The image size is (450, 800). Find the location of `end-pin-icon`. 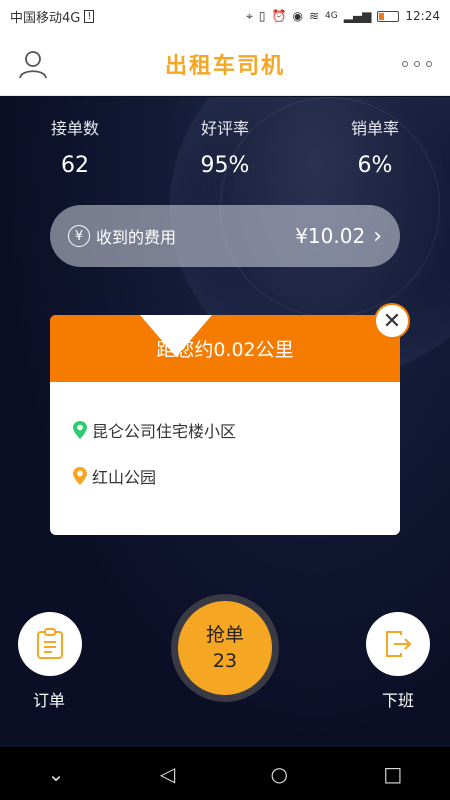

end-pin-icon is located at coordinates (80, 476).